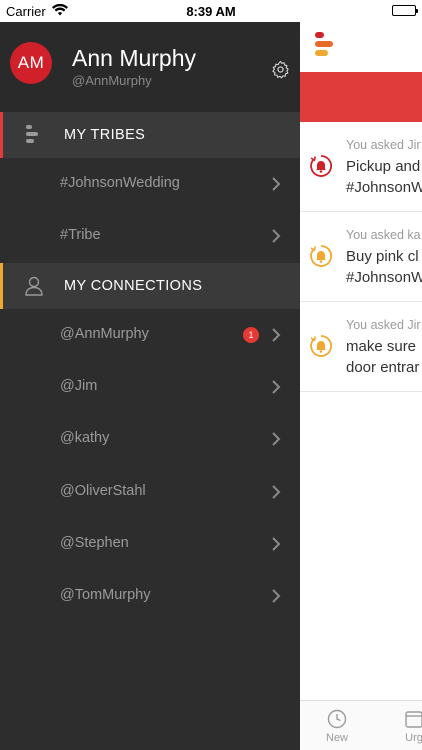 This screenshot has height=750, width=422. I want to click on profile-header: AM Ann Murphy @AnnMurphy, so click(150, 67).